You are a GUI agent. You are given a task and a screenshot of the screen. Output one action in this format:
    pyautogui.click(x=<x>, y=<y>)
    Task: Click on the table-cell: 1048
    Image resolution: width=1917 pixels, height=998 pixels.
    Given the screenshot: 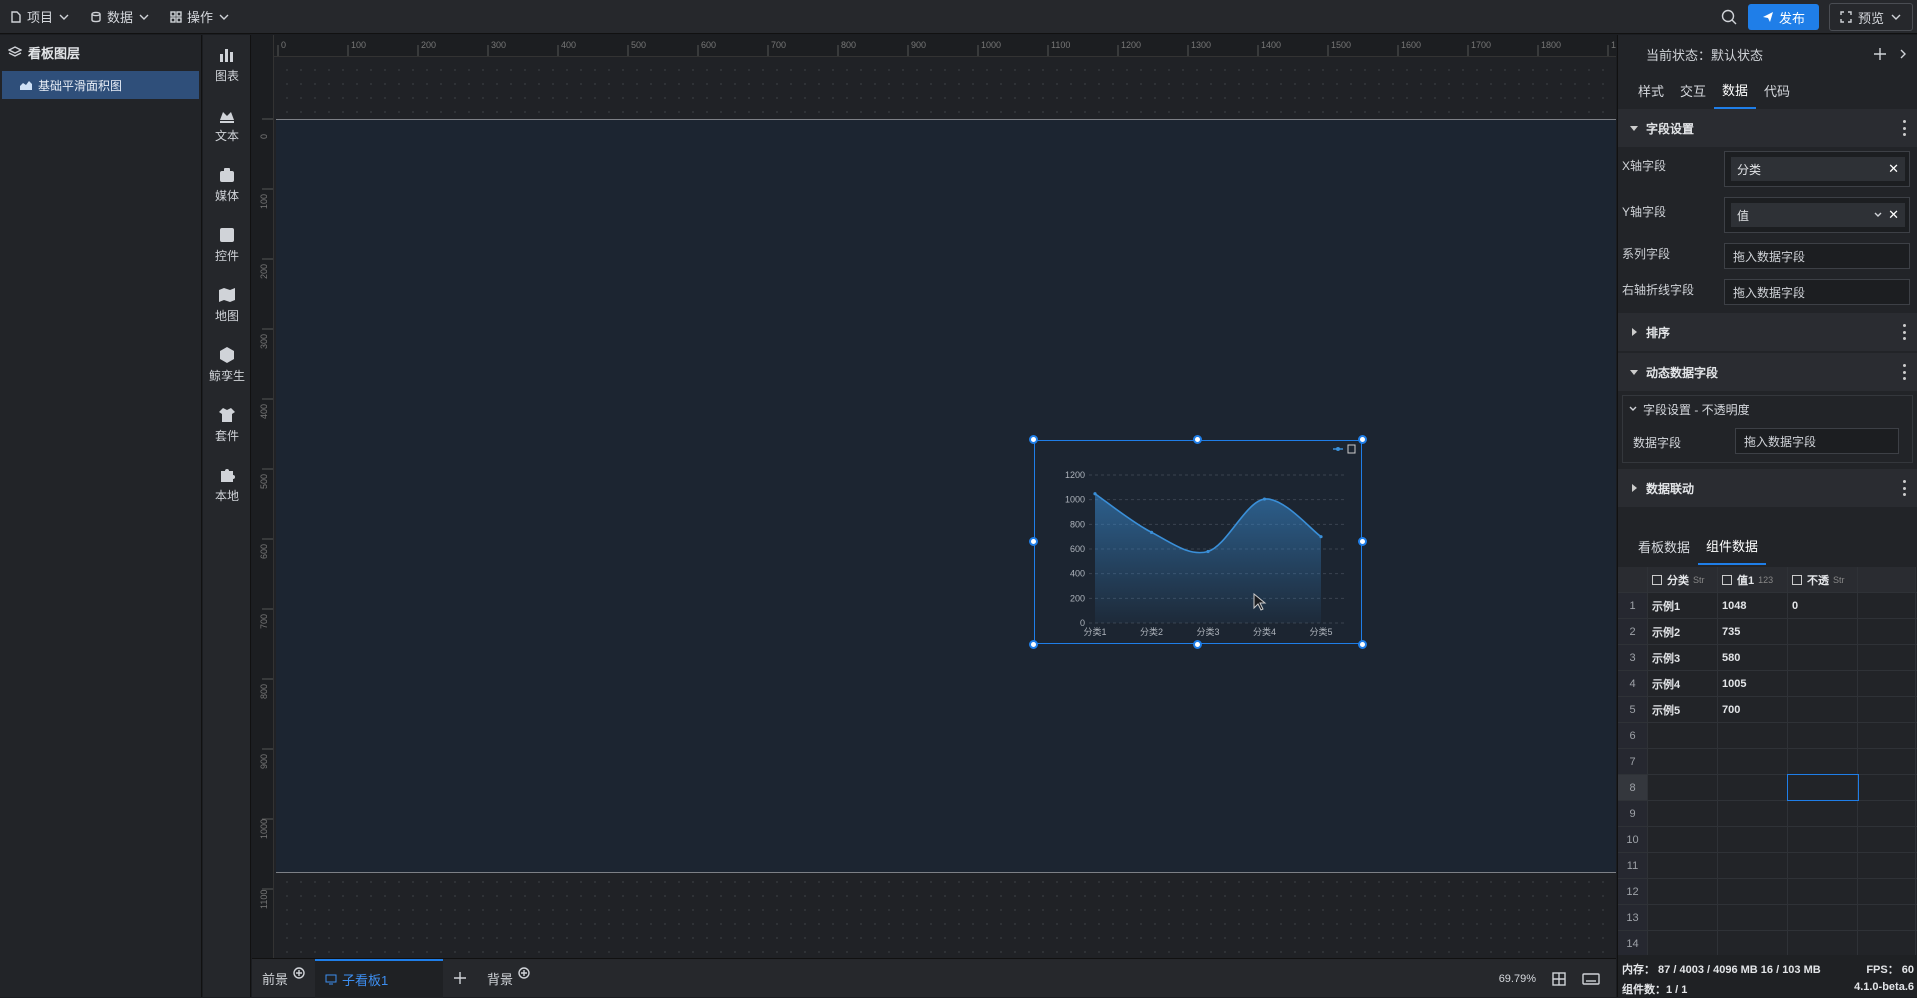 What is the action you would take?
    pyautogui.click(x=1753, y=605)
    